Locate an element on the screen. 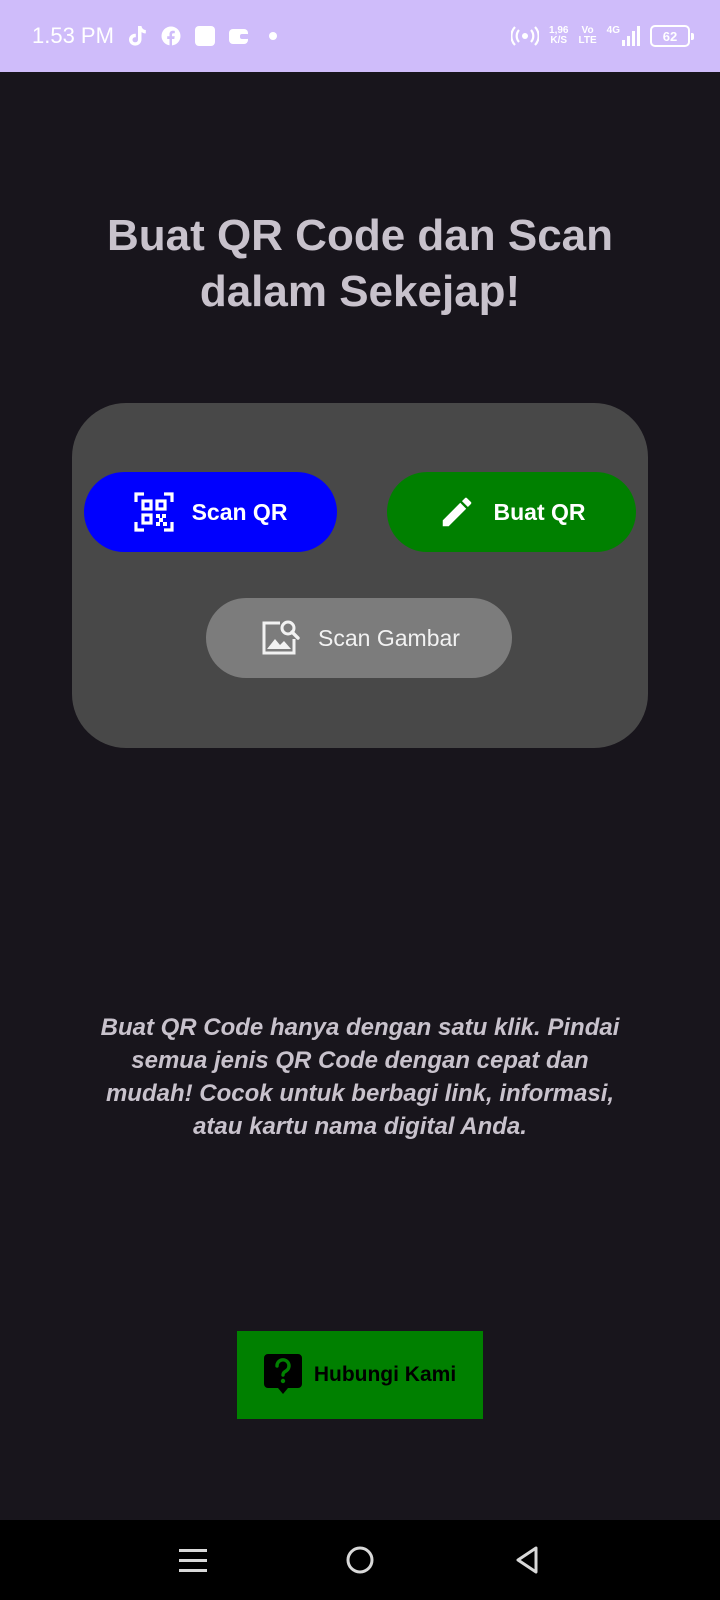 The height and width of the screenshot is (1600, 720). scan-qr-label: Scan QR is located at coordinates (239, 511).